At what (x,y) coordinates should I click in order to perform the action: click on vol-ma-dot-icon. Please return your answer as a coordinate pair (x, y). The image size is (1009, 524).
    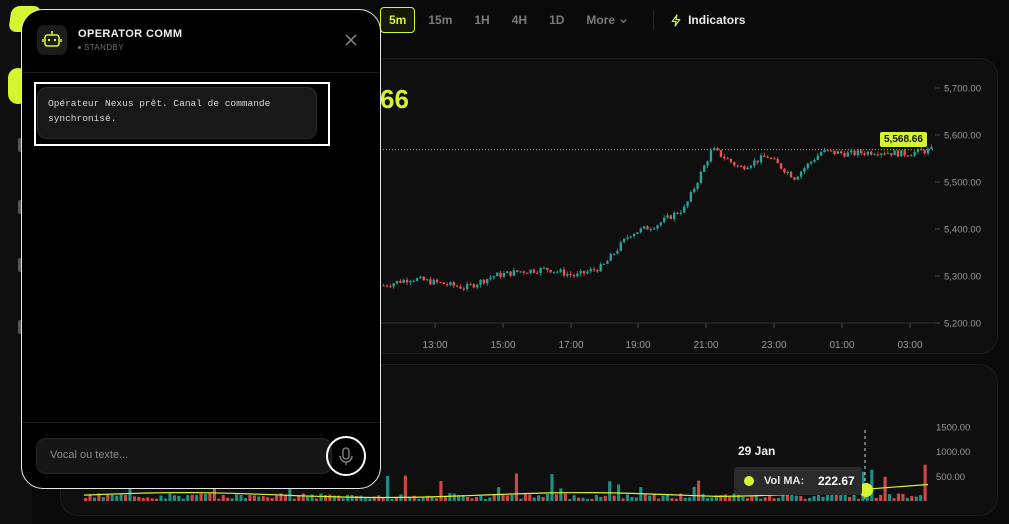
    Looking at the image, I should click on (749, 481).